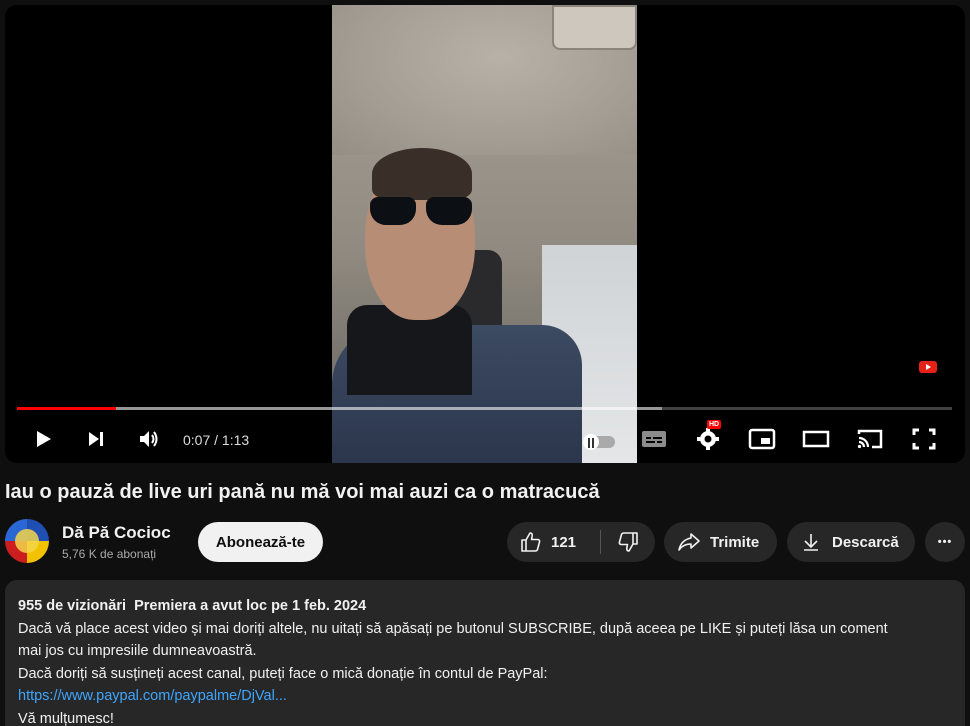  What do you see at coordinates (865, 542) in the screenshot?
I see `download-label: Descarcă` at bounding box center [865, 542].